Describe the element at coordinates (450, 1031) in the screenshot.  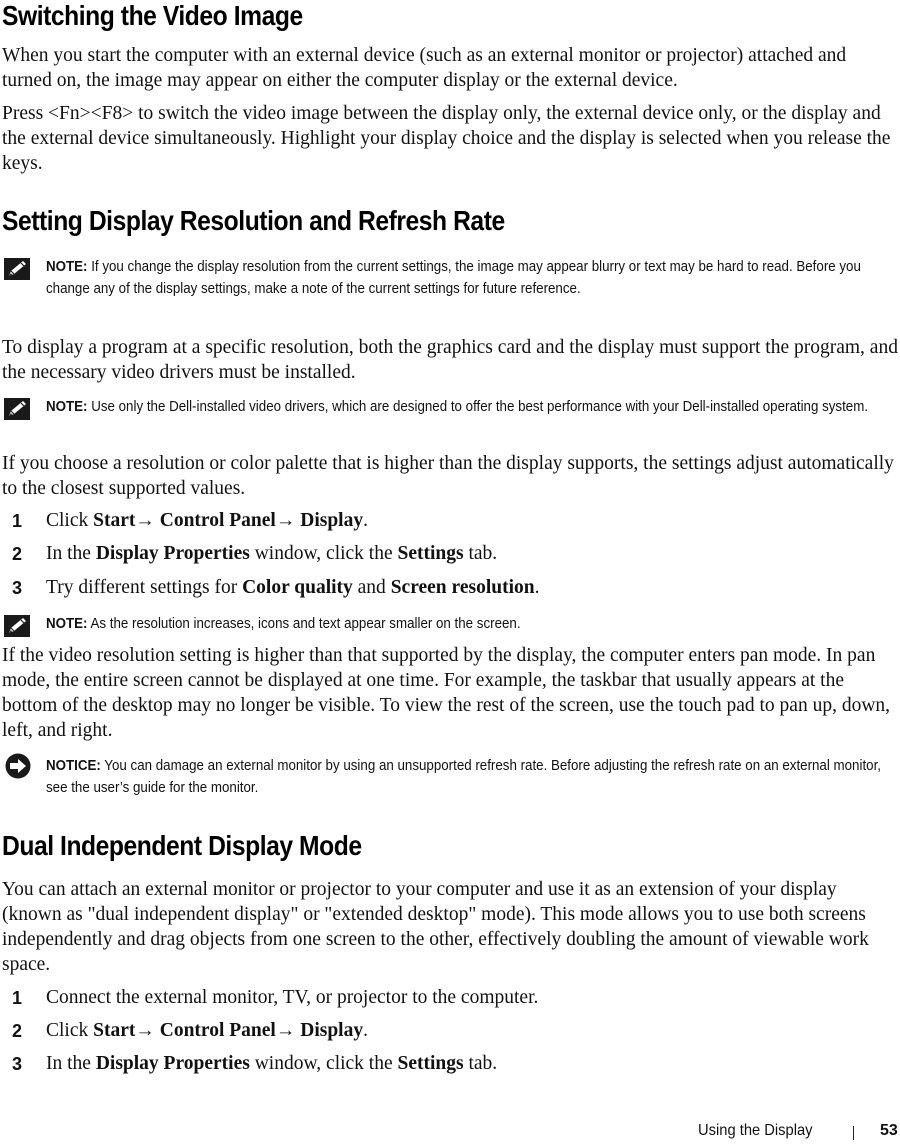
I see `list-item: 2 Click Start→ Control Panel→ Display.` at that location.